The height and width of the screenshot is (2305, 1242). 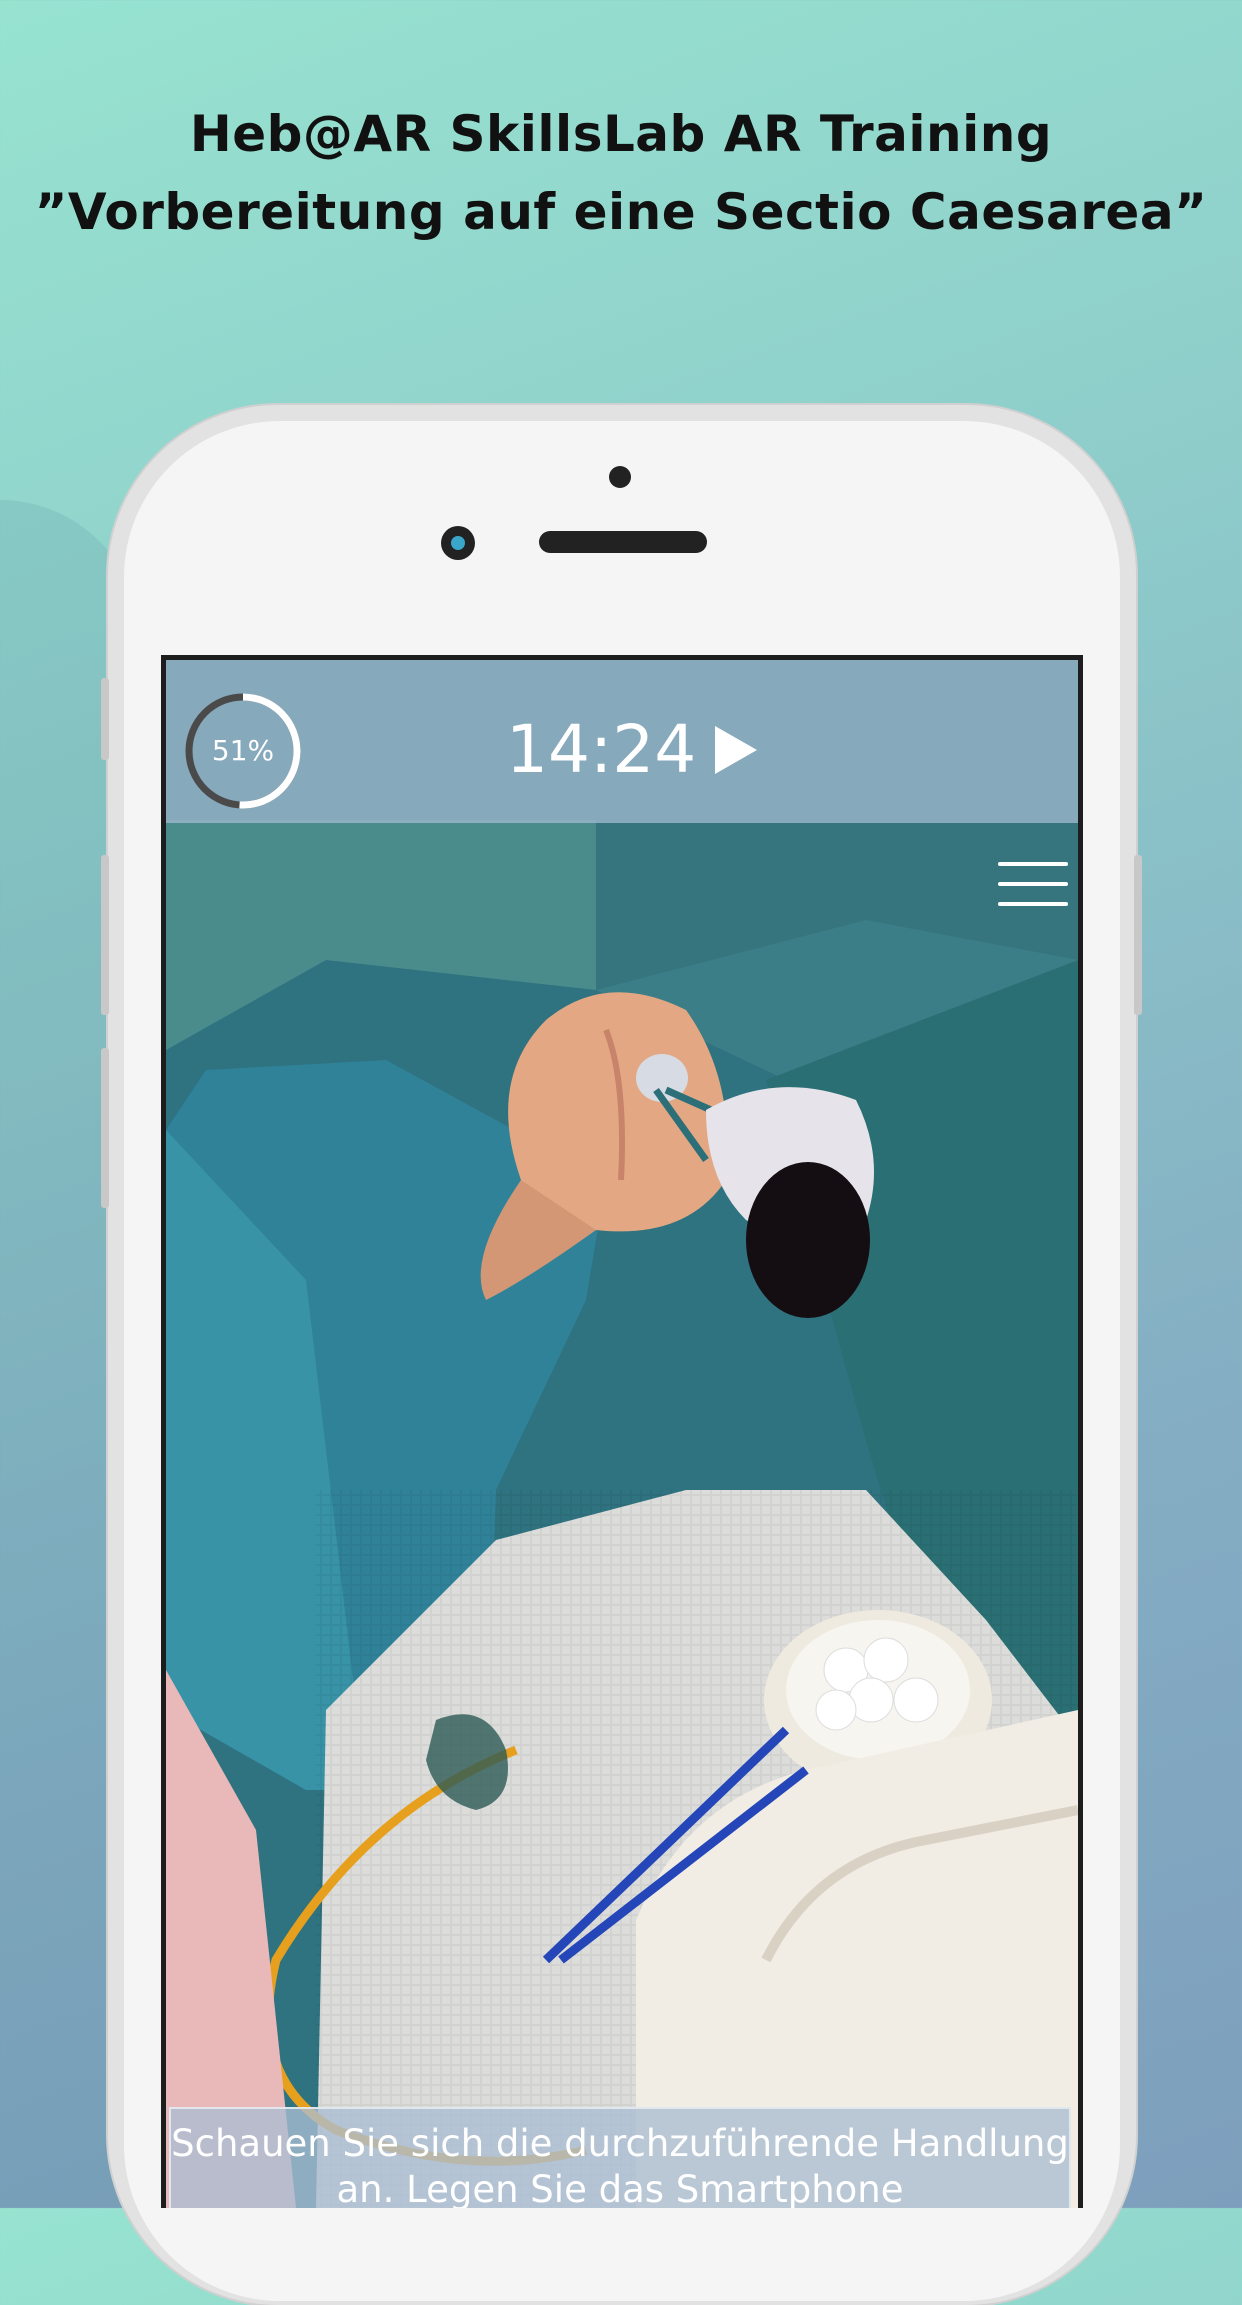 I want to click on proximity-sensor, so click(x=620, y=477).